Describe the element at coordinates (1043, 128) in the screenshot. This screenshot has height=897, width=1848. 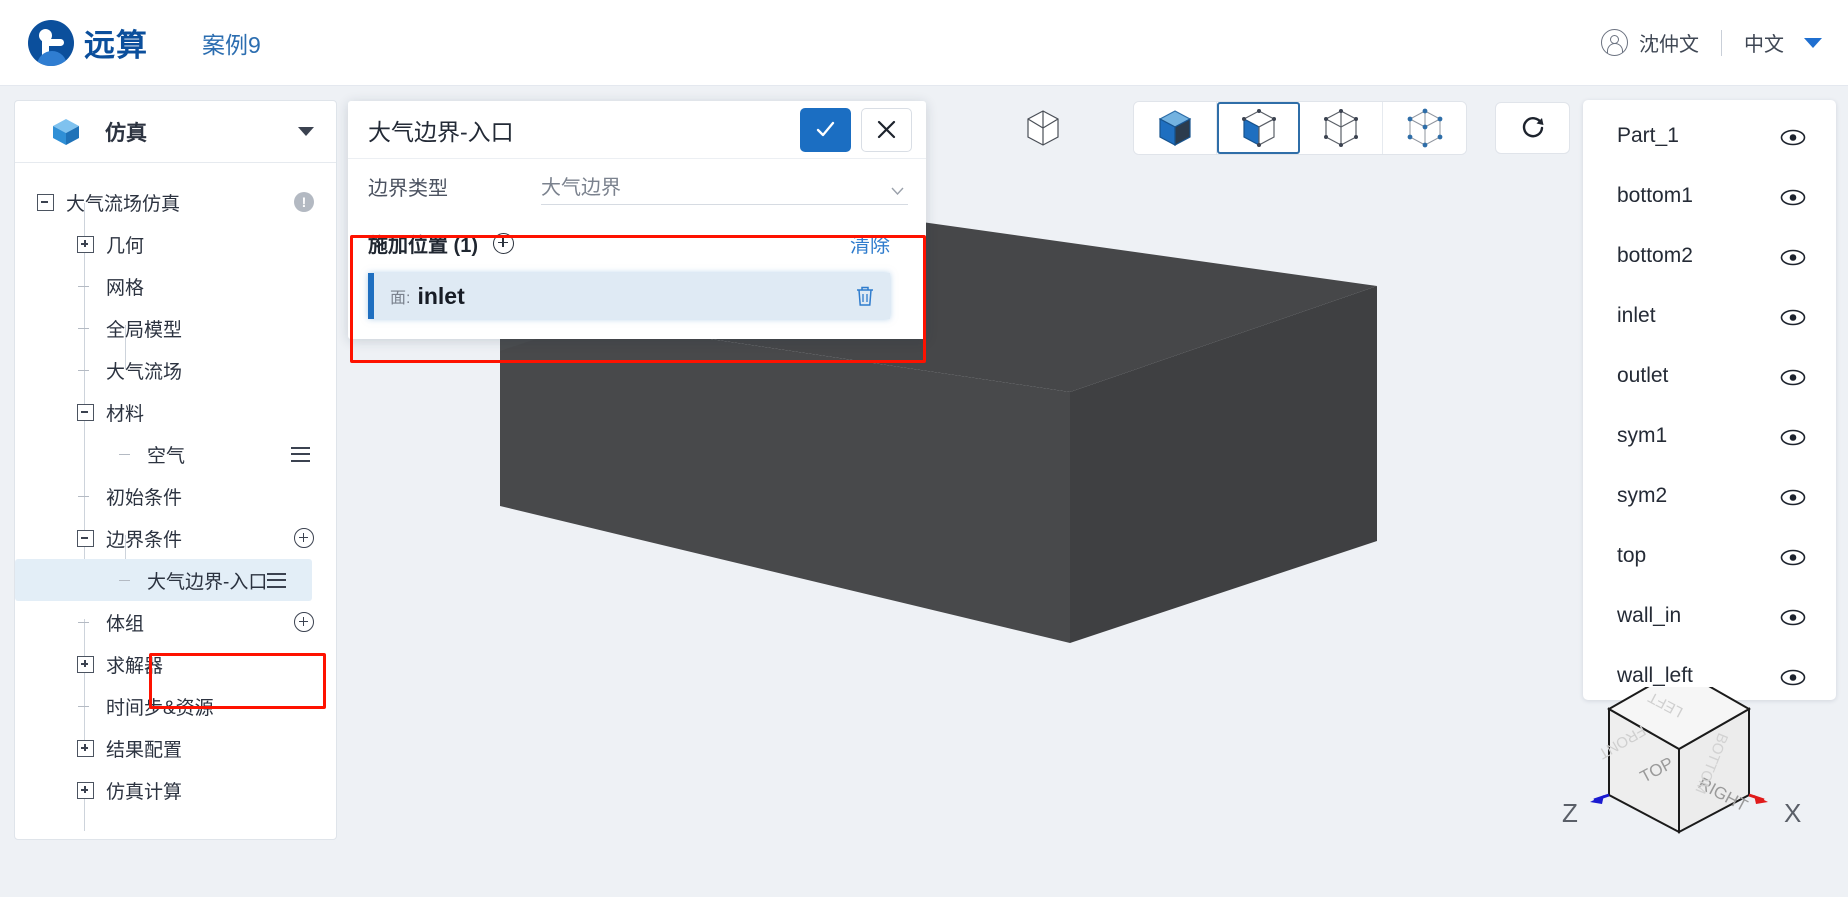
I see `wireframe-cube-icon` at that location.